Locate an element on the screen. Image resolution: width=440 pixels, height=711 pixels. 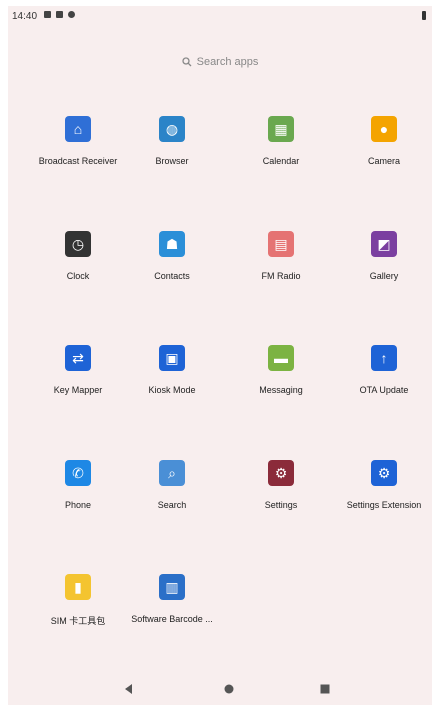
clock-icon: ◷ is located at coordinates (78, 244).